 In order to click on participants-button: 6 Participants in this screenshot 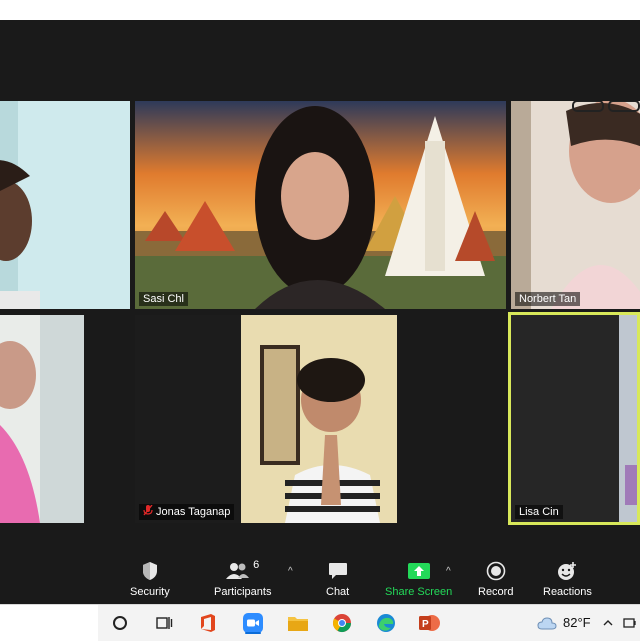, I will do `click(242, 578)`.